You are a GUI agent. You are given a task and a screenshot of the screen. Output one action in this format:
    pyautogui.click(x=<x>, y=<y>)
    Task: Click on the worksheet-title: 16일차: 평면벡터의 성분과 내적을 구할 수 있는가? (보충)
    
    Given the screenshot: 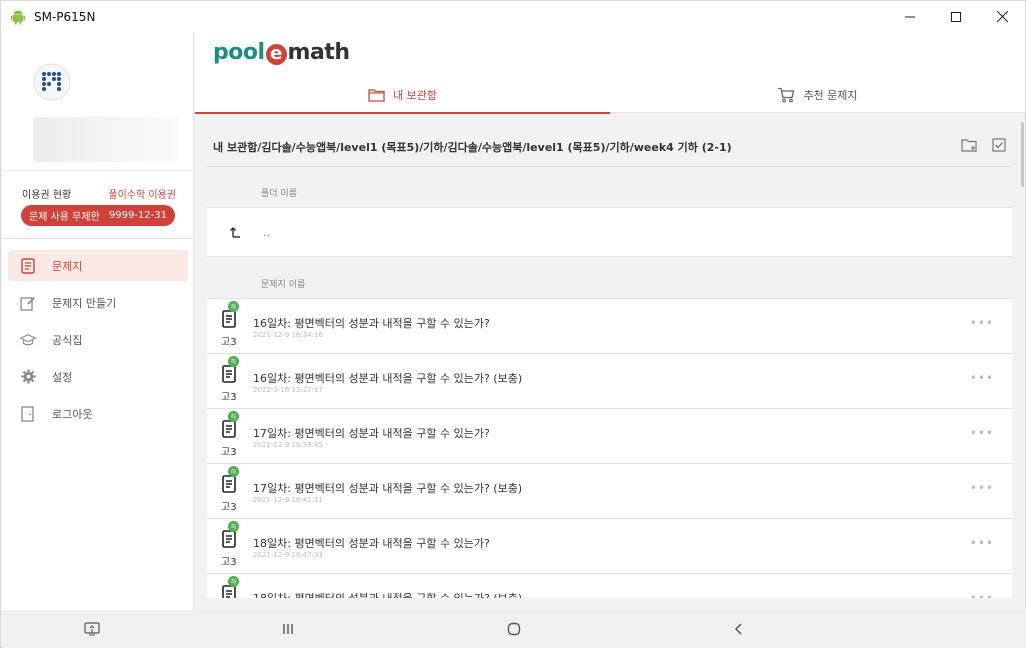 What is the action you would take?
    pyautogui.click(x=388, y=378)
    